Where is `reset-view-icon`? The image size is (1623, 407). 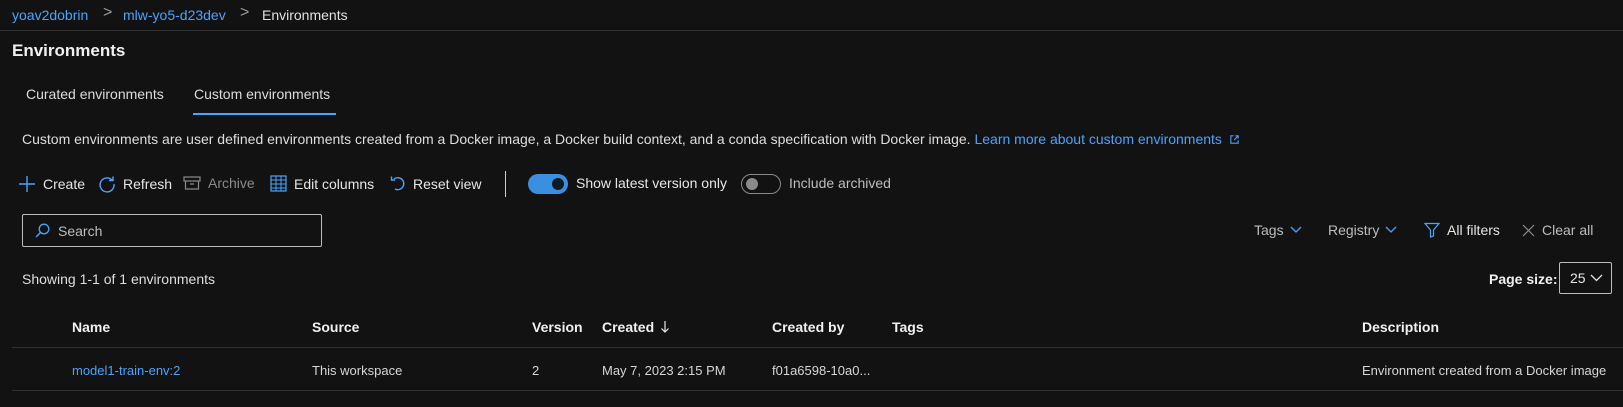 reset-view-icon is located at coordinates (397, 183).